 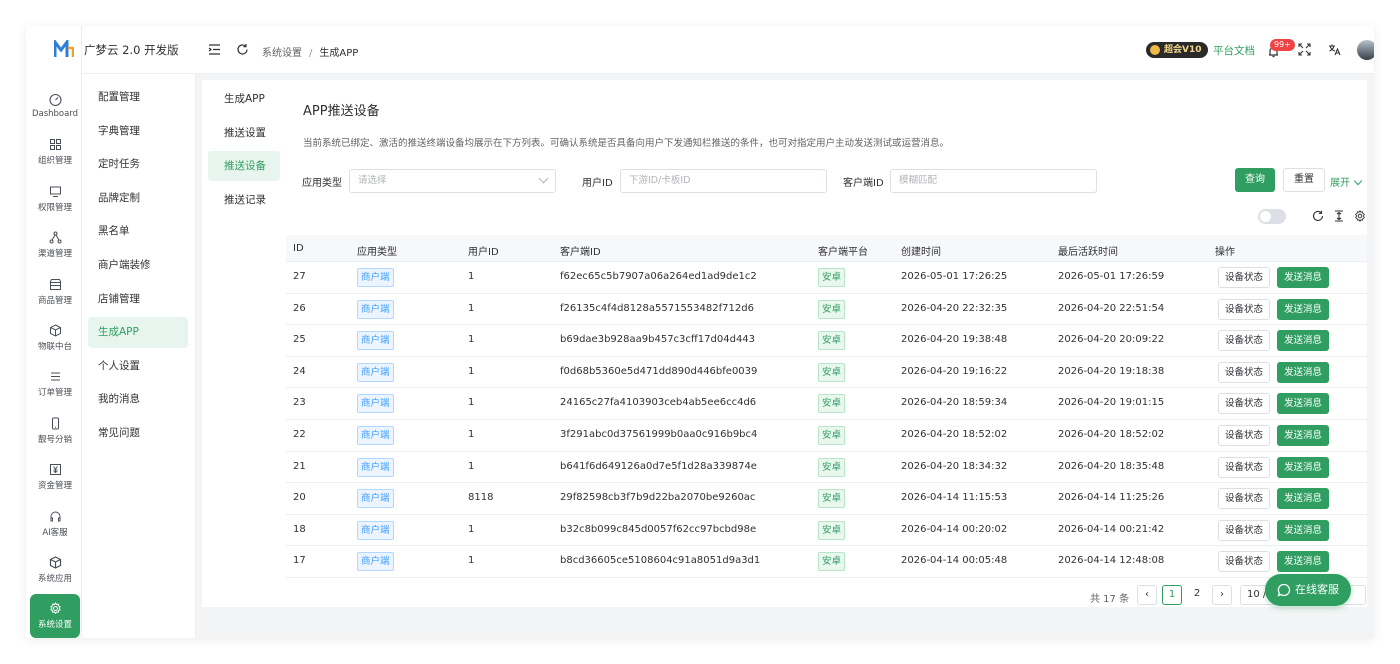 I want to click on online-service-button: 在线客服, so click(x=1308, y=590).